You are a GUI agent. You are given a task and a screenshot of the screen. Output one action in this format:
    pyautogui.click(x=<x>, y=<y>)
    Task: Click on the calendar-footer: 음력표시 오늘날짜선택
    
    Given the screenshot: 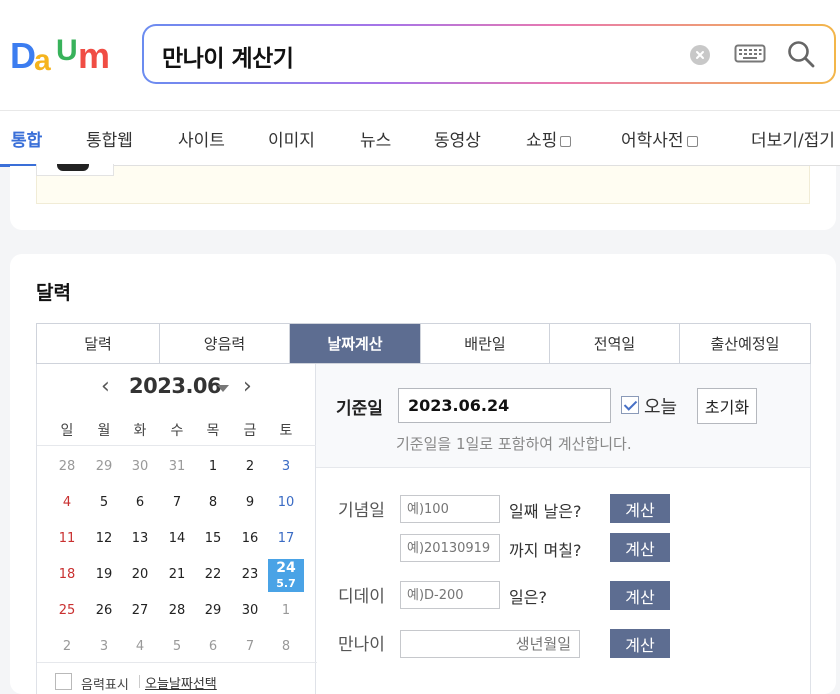 What is the action you would take?
    pyautogui.click(x=177, y=678)
    